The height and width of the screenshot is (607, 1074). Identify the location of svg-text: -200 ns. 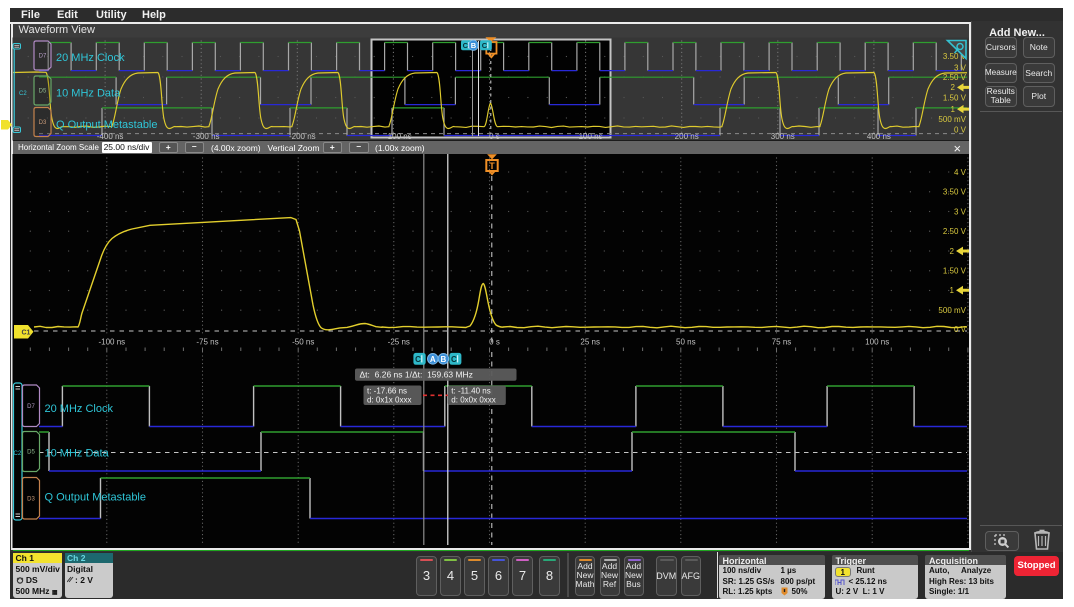
(302, 136).